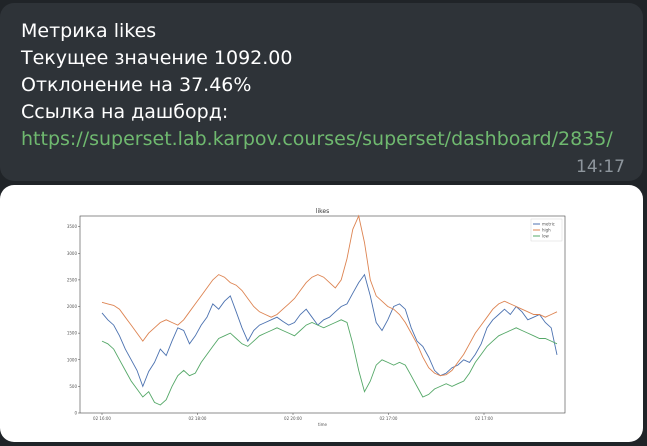  What do you see at coordinates (323, 424) in the screenshot?
I see `x-axis-label: time` at bounding box center [323, 424].